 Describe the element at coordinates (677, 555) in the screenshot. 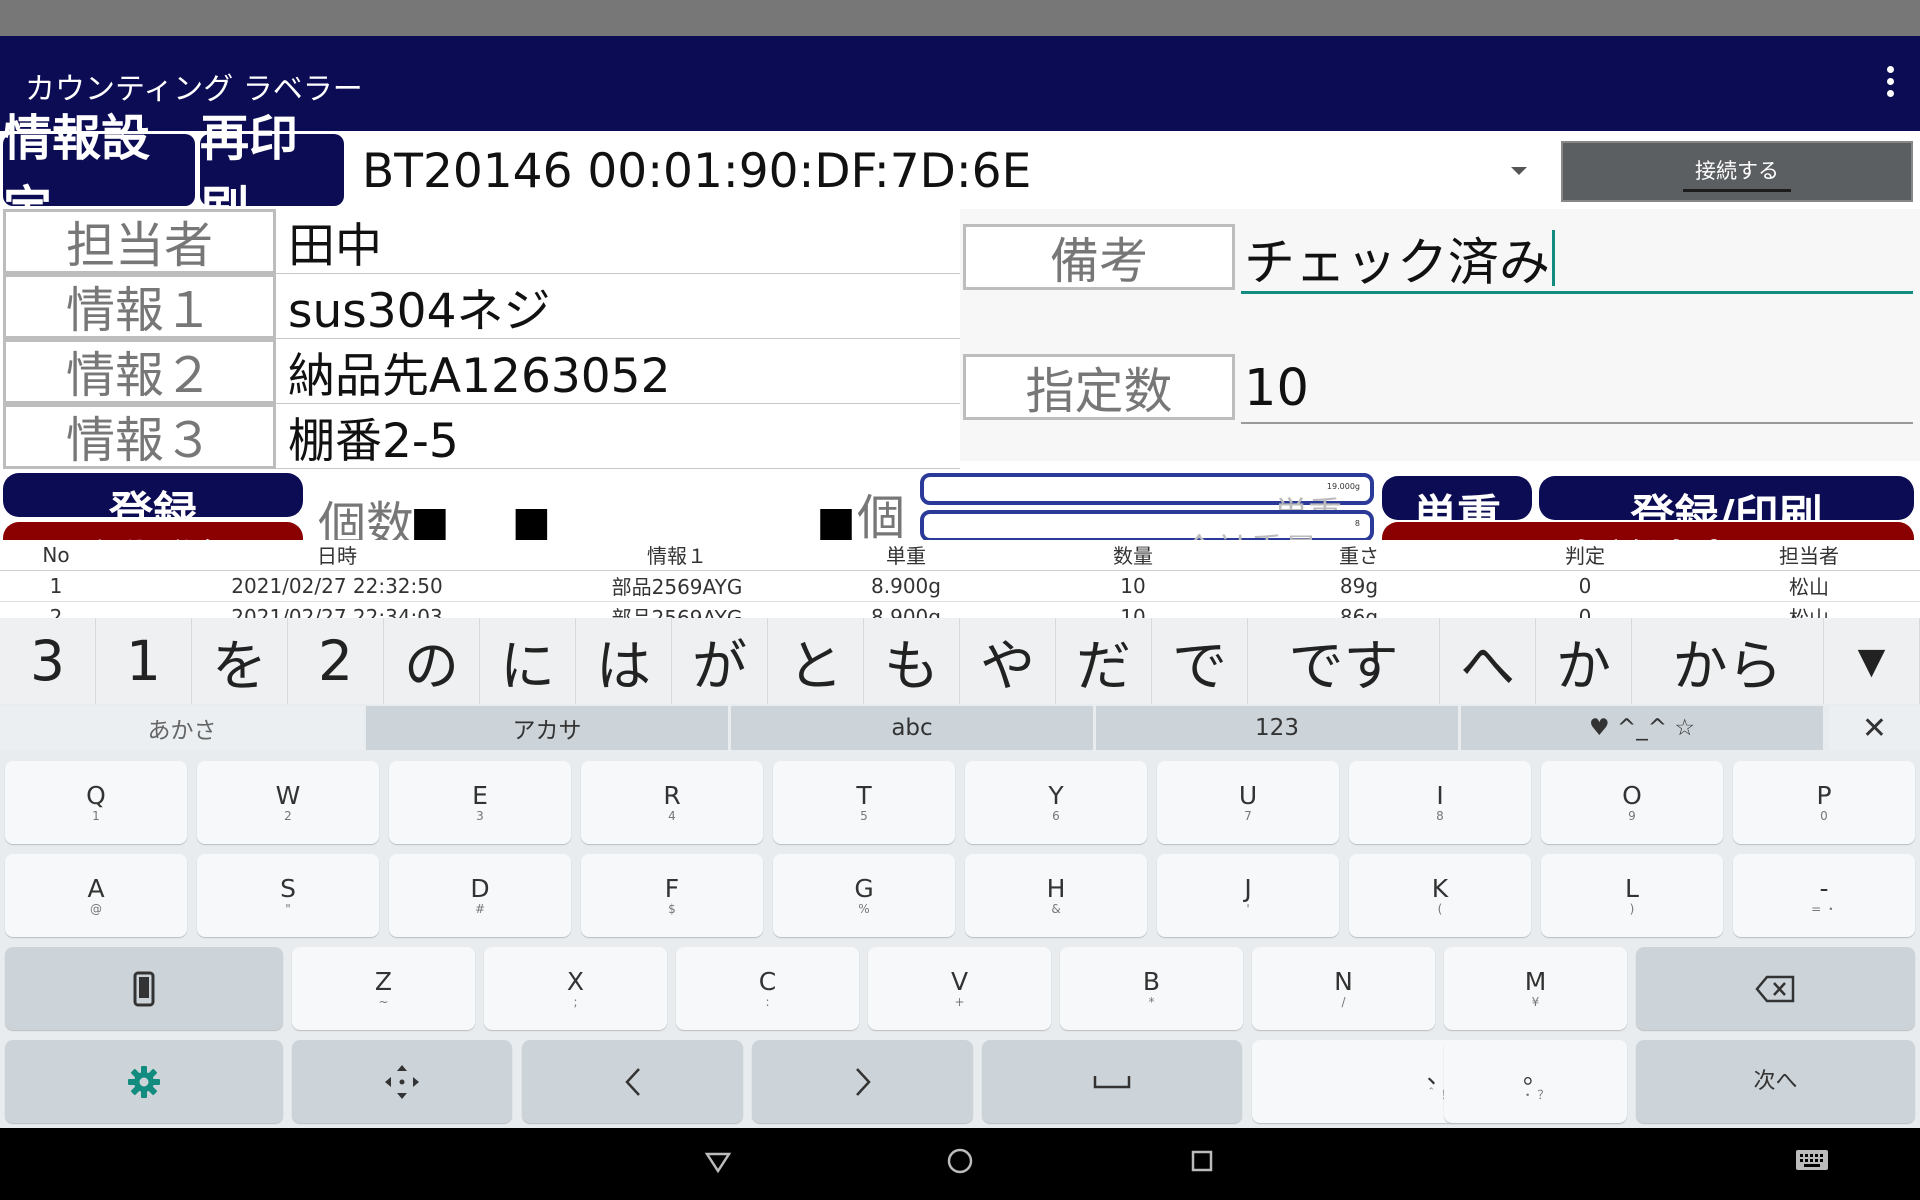

I see `col-info1: 情報１` at that location.